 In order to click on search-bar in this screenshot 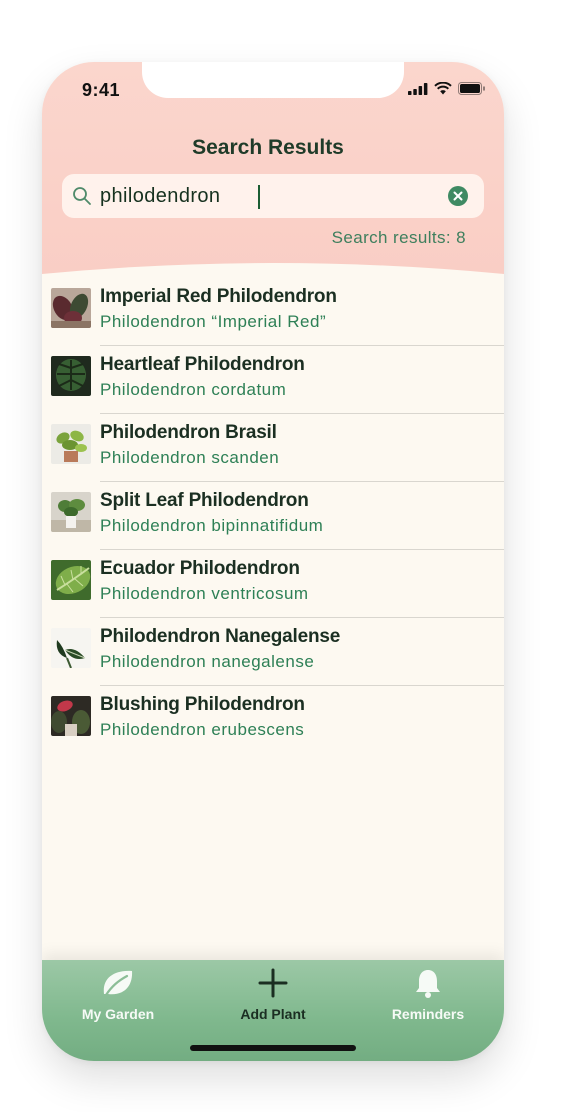, I will do `click(273, 196)`.